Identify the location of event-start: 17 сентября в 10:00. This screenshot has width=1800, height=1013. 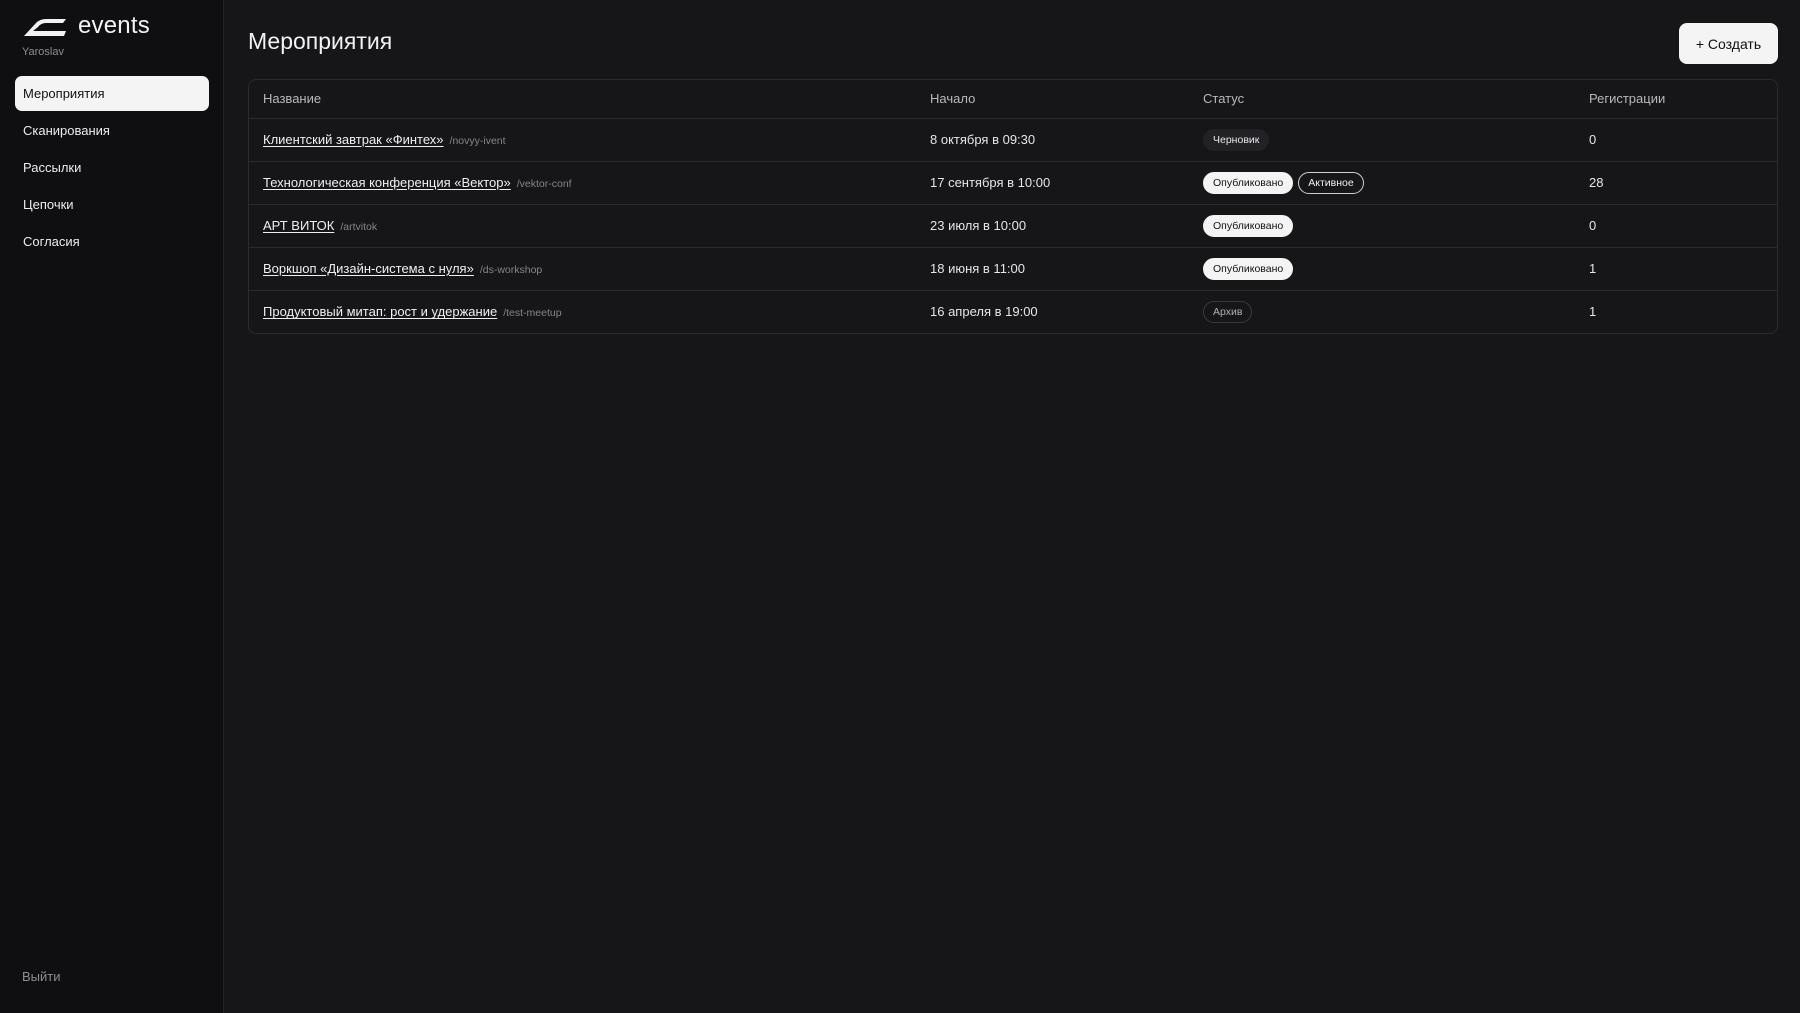
(1052, 183).